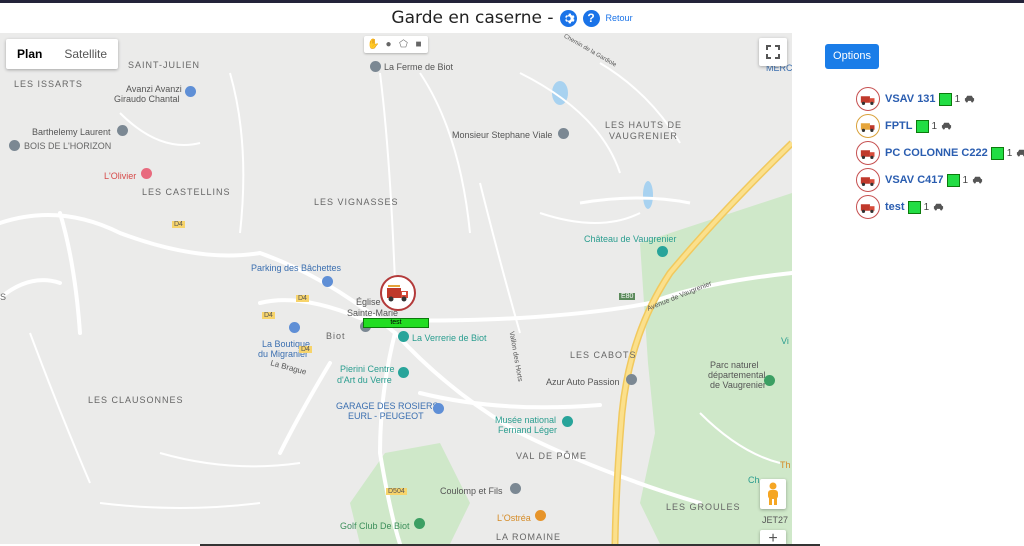 The height and width of the screenshot is (546, 1024). I want to click on place-label: d'Art du Verre, so click(364, 380).